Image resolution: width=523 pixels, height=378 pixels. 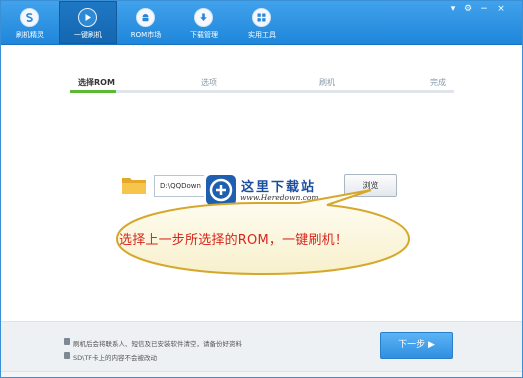 What do you see at coordinates (157, 344) in the screenshot?
I see `backup-warning-text: 刷机后会将联系人、短信及已安装软件清空，请备份好资料` at bounding box center [157, 344].